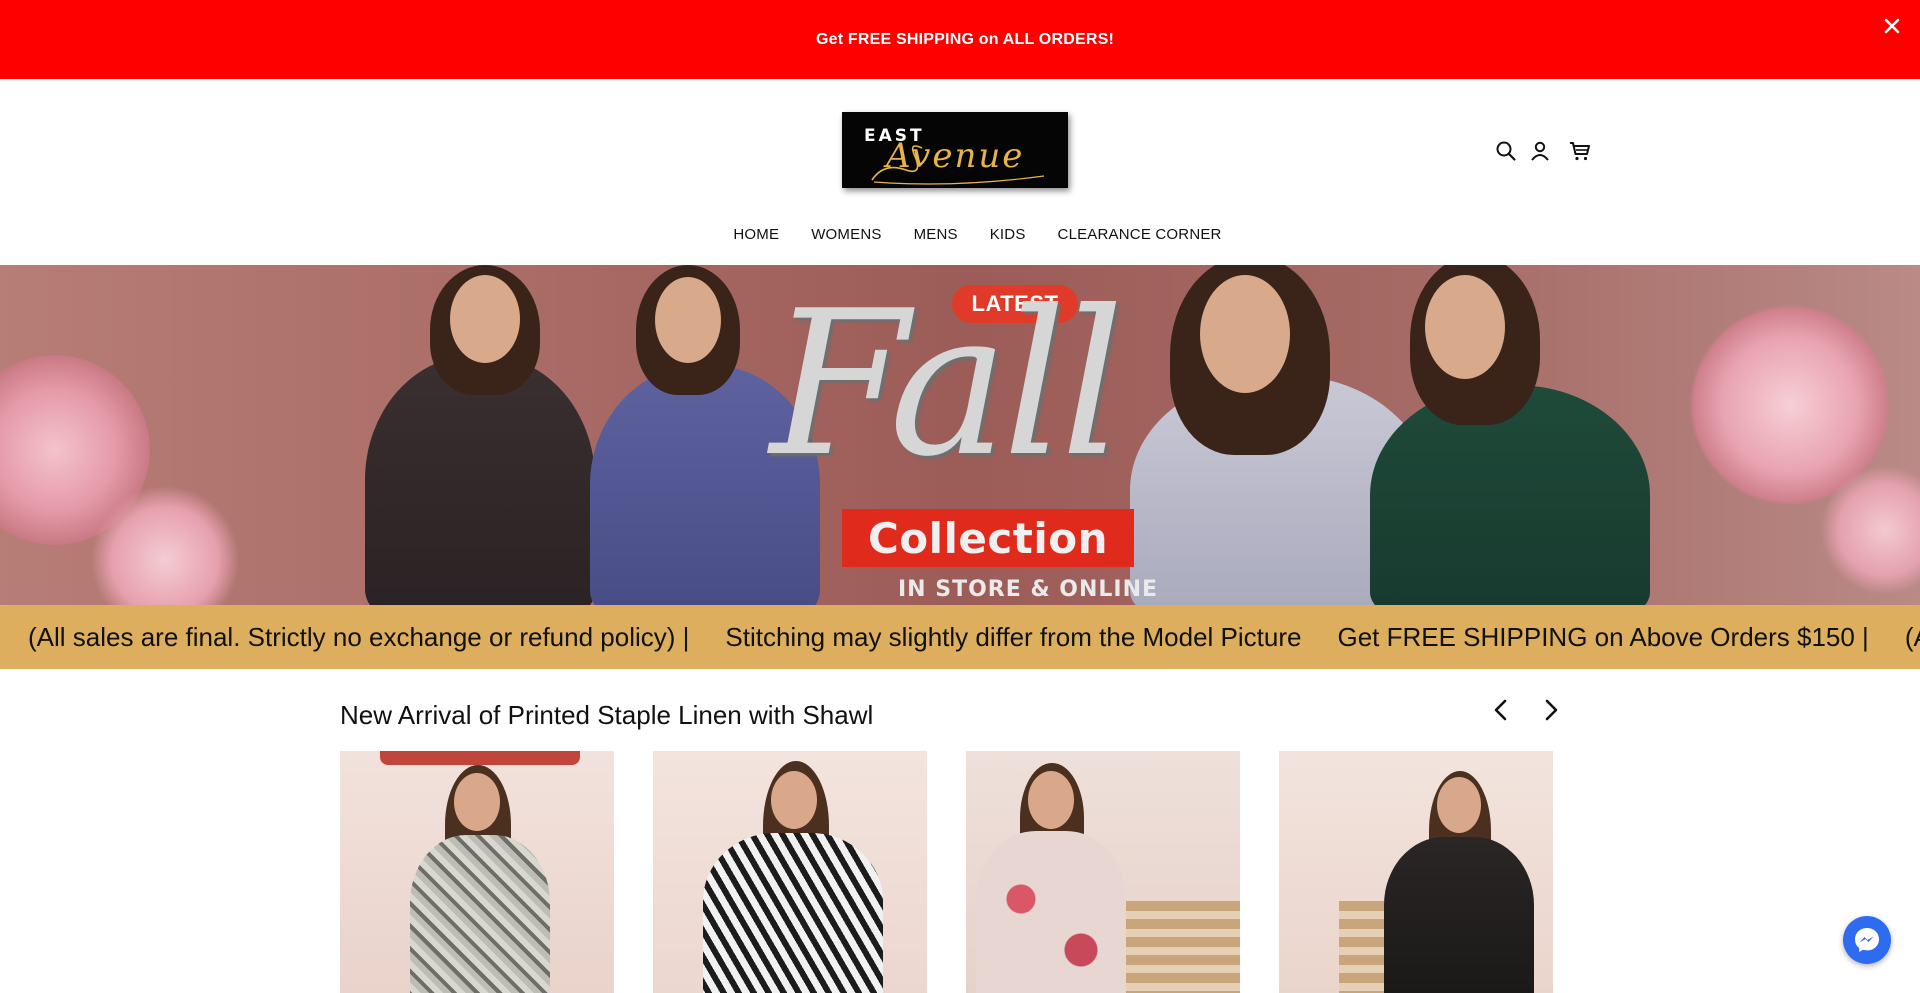 The height and width of the screenshot is (993, 1920). Describe the element at coordinates (1603, 636) in the screenshot. I see `ticker-item: Get FREE SHIPPING on Above Orders $150 |` at that location.